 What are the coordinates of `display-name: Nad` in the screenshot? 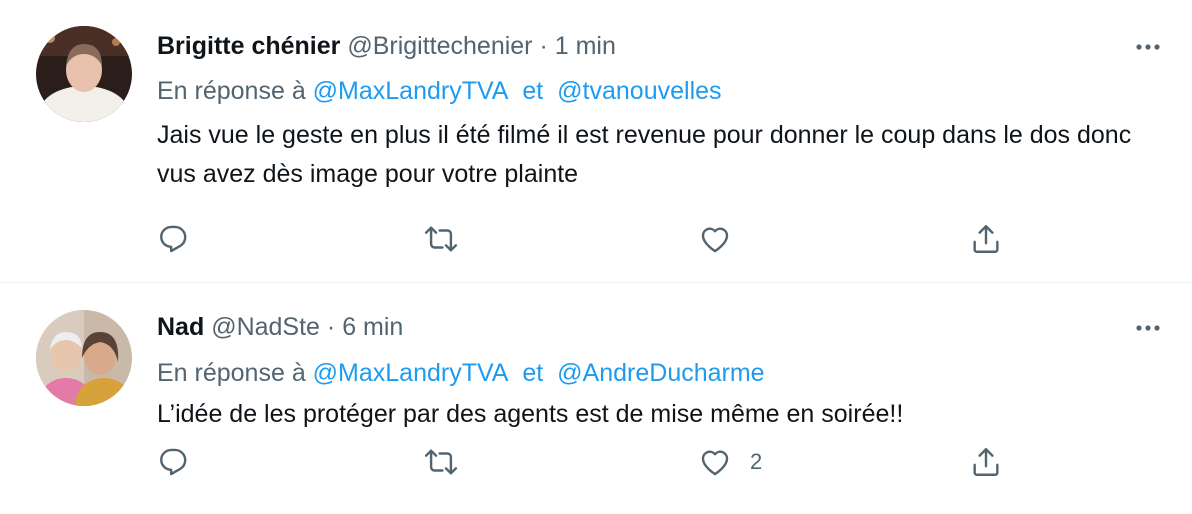 It's located at (180, 327).